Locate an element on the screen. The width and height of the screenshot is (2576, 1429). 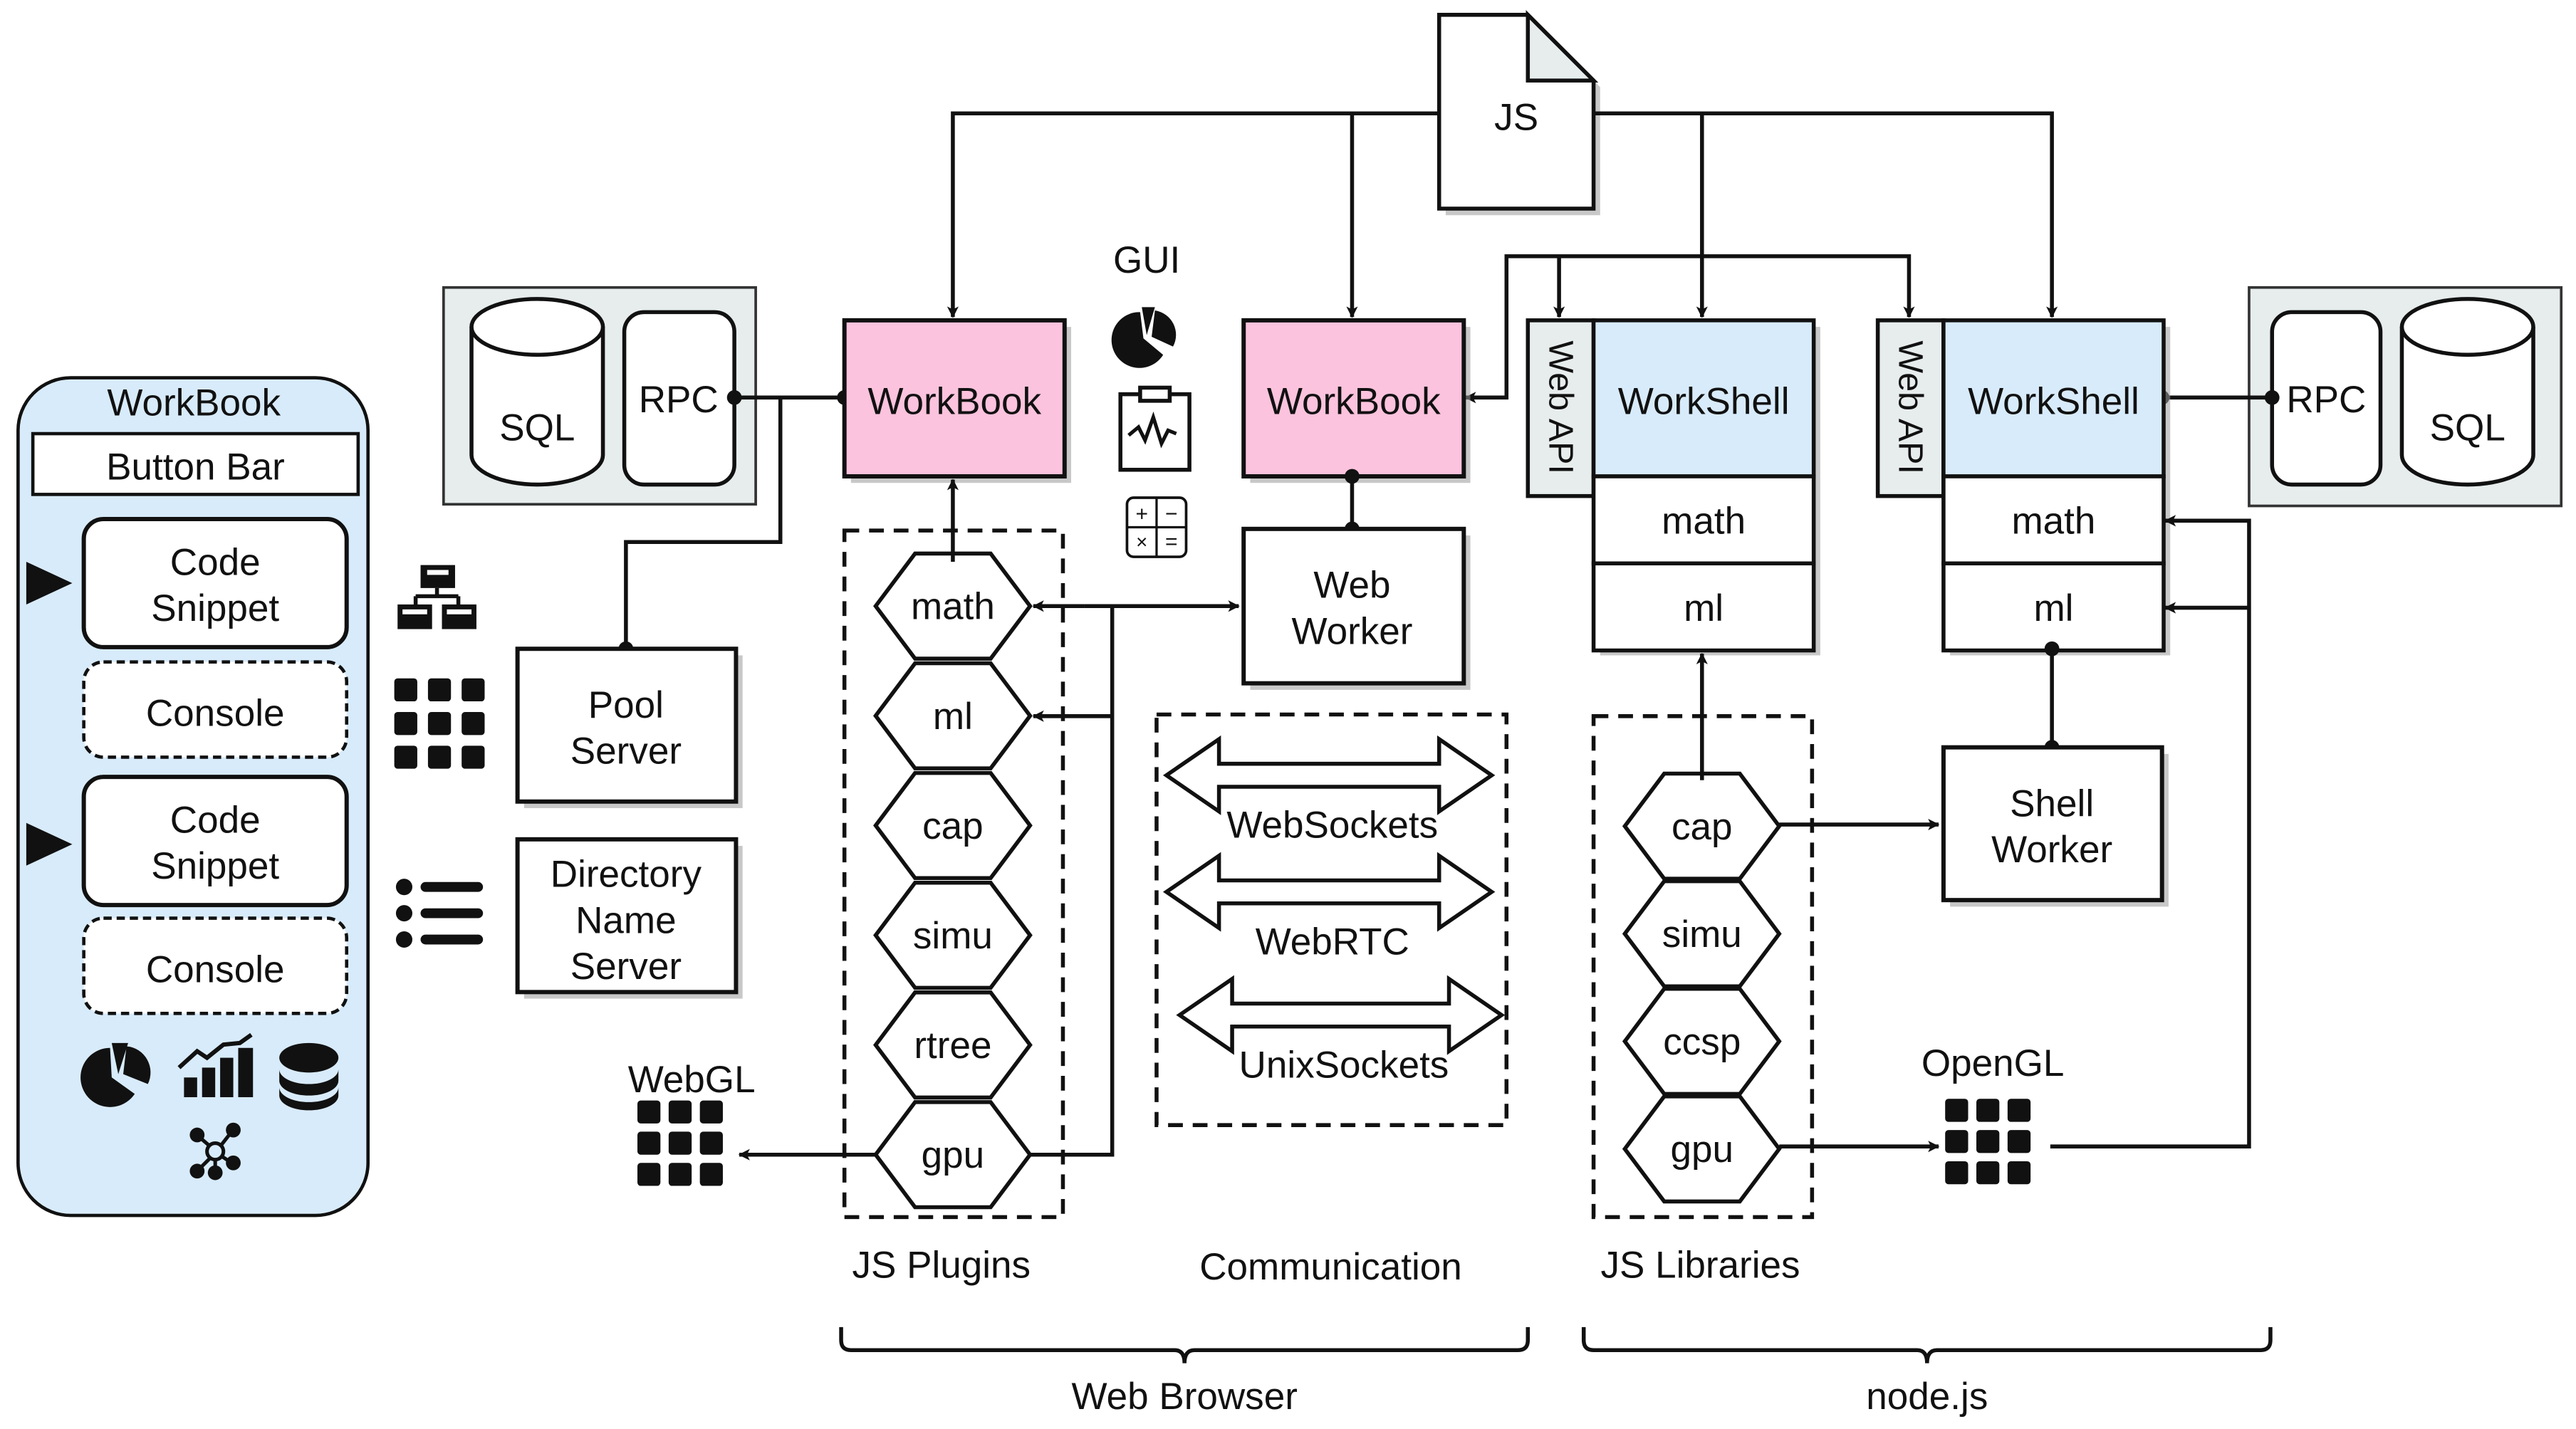
web-browser-label: Web Browser is located at coordinates (1184, 1397).